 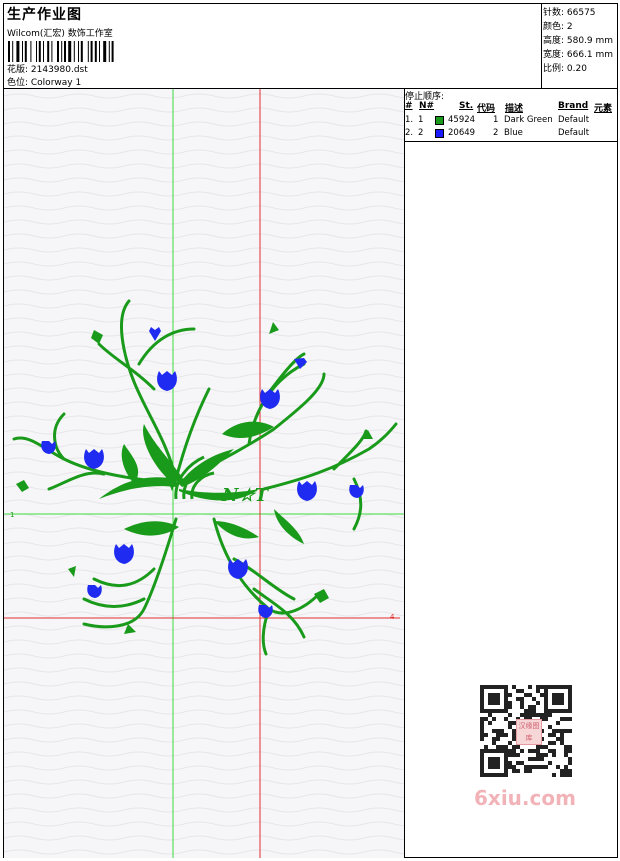 What do you see at coordinates (513, 133) in the screenshot?
I see `row-description: Blue` at bounding box center [513, 133].